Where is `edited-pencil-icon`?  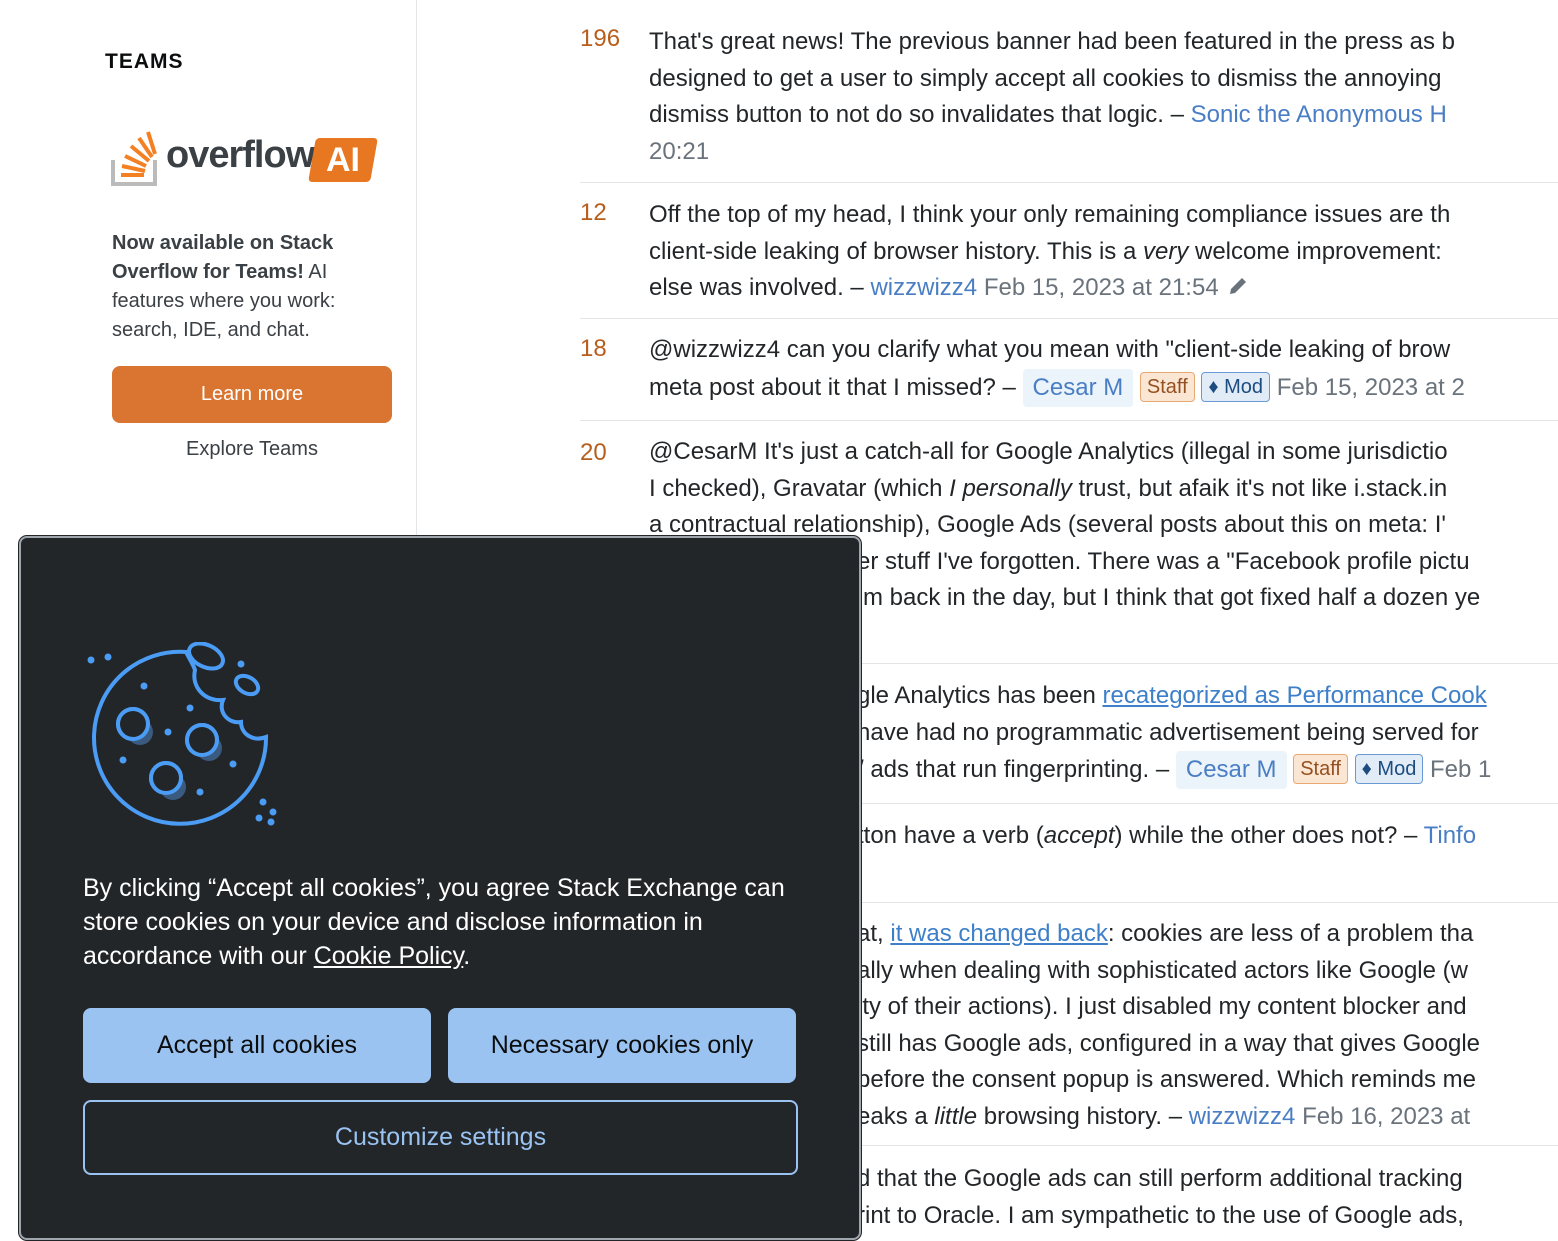
edited-pencil-icon is located at coordinates (1238, 286).